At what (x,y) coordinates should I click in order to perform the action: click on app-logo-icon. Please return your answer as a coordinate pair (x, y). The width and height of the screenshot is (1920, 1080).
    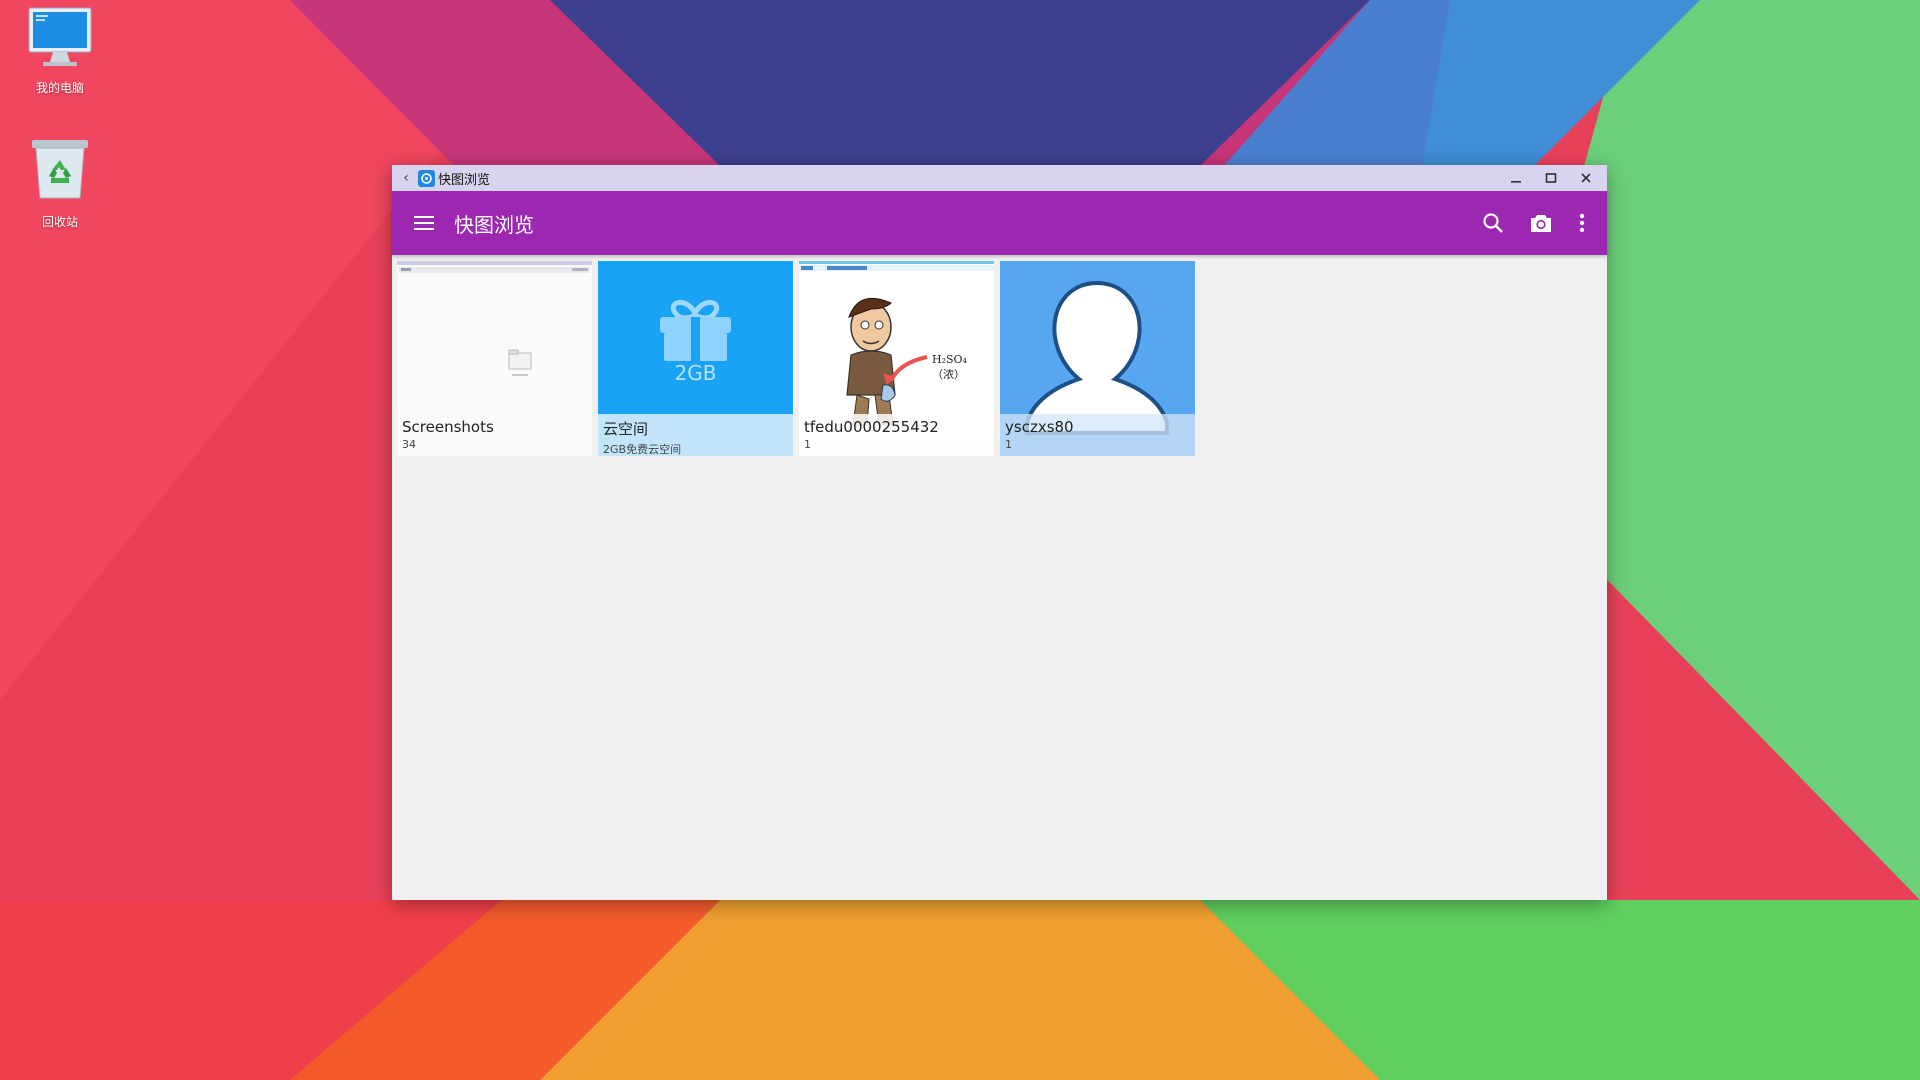
    Looking at the image, I should click on (426, 178).